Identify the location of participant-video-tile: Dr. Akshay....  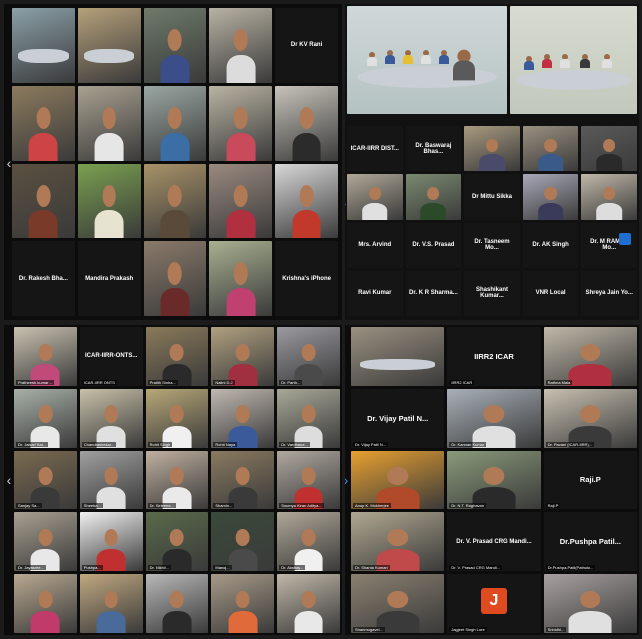
(308, 542).